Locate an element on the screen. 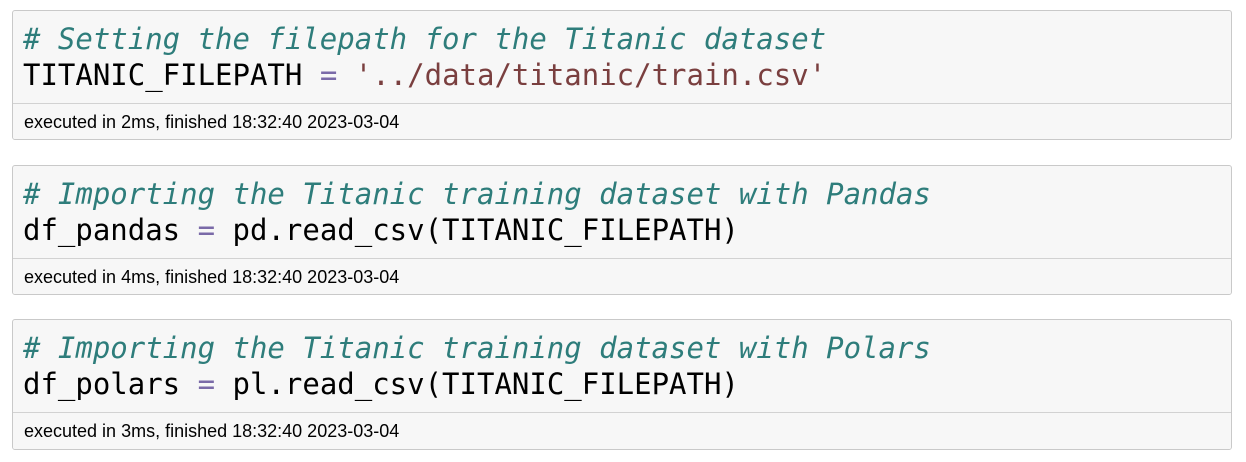 The height and width of the screenshot is (462, 1246). variable-name: df_pandas is located at coordinates (102, 230).